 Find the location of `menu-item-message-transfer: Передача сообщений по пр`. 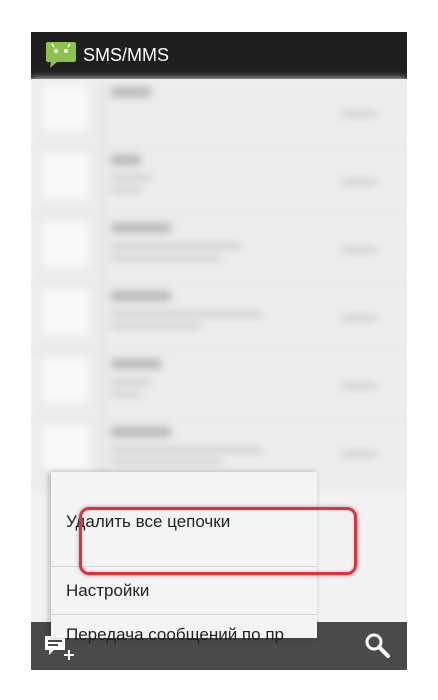

menu-item-message-transfer: Передача сообщений по пр is located at coordinates (184, 635).